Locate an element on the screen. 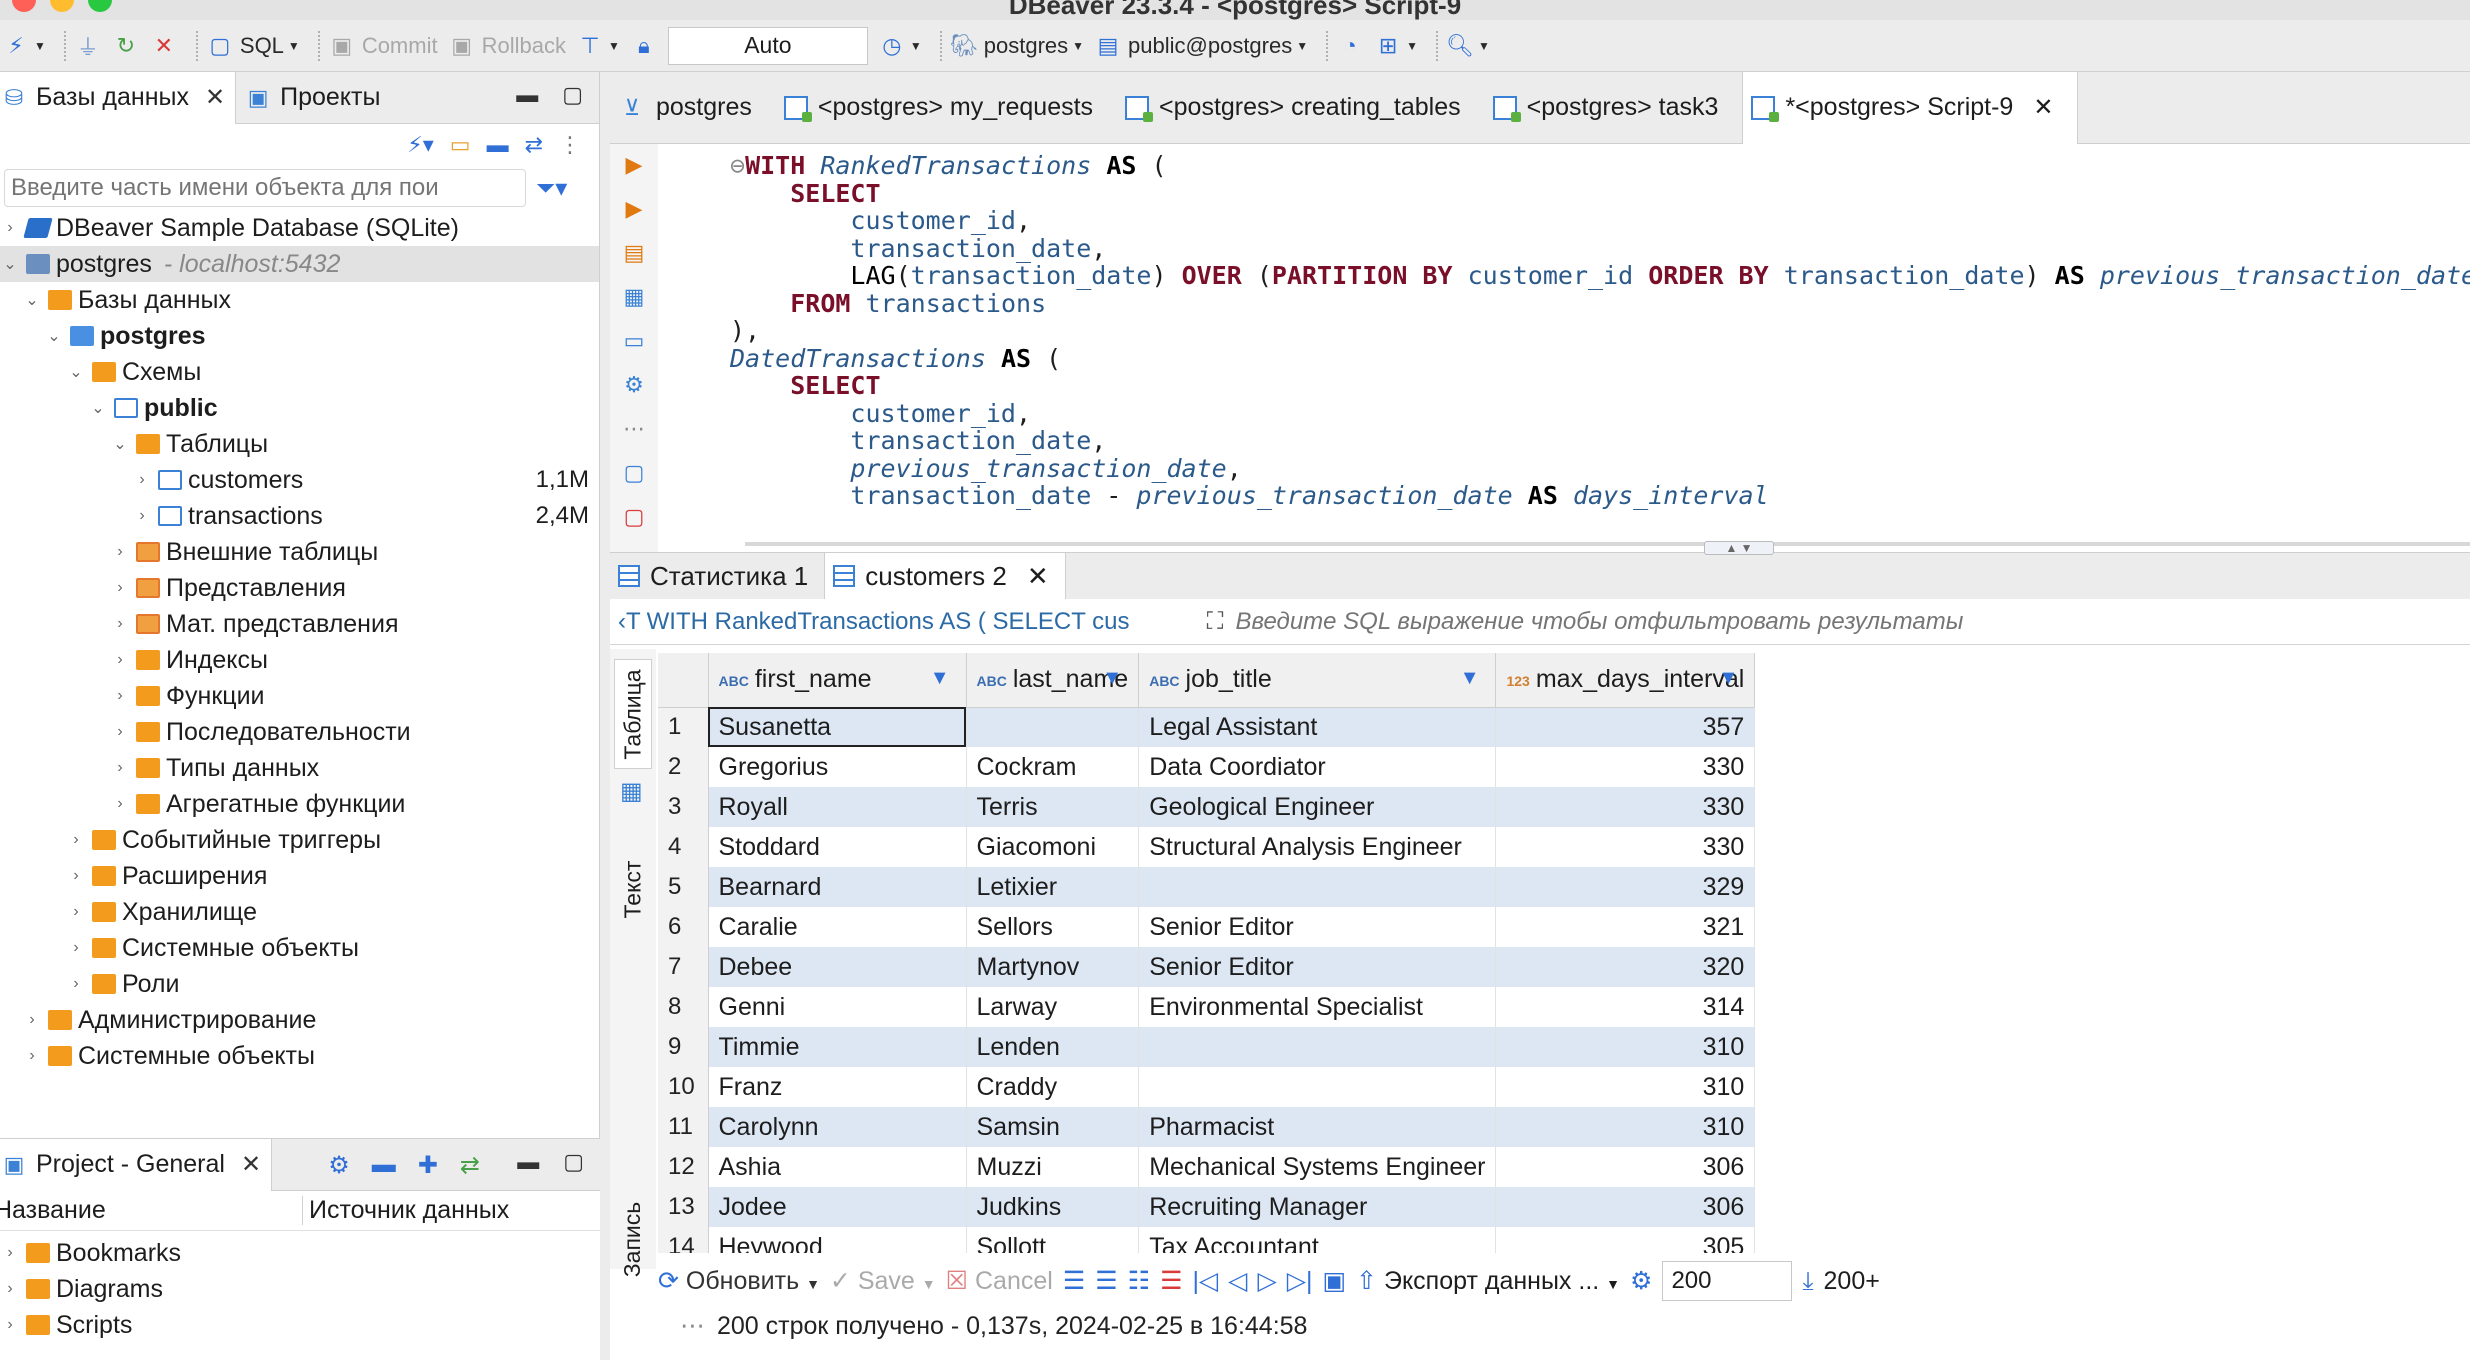 This screenshot has width=2470, height=1360. table-row: 13 Jodee Judkins Recruiting Manager 306 is located at coordinates (1207, 1207).